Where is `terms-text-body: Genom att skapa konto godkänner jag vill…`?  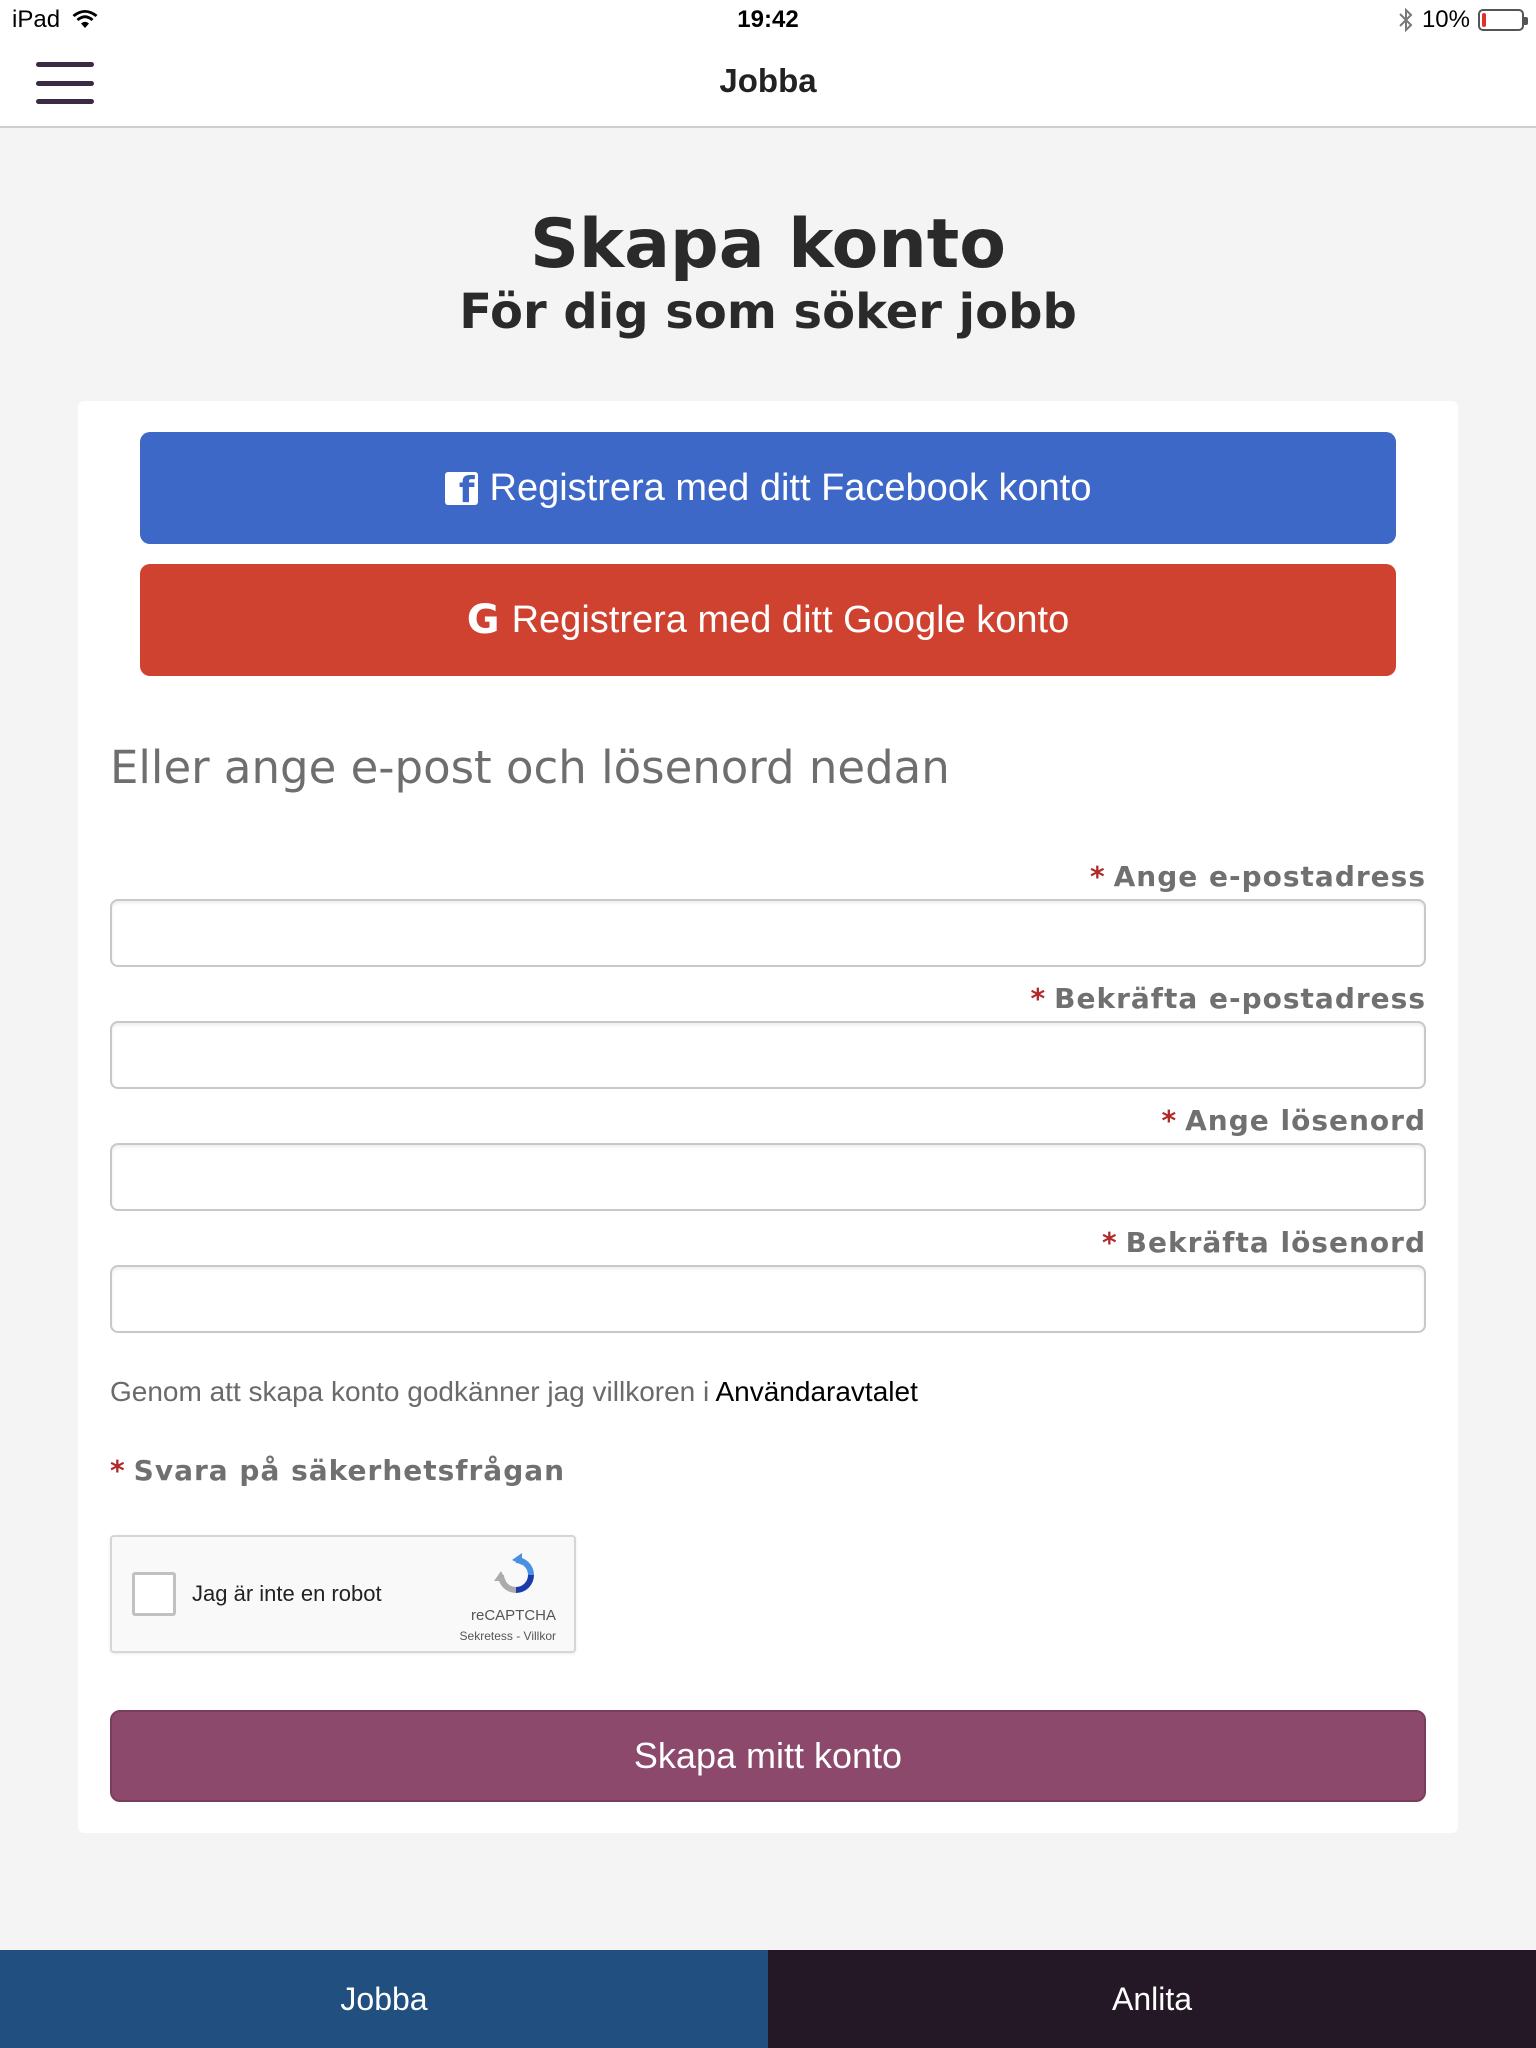
terms-text-body: Genom att skapa konto godkänner jag vill… is located at coordinates (413, 1391).